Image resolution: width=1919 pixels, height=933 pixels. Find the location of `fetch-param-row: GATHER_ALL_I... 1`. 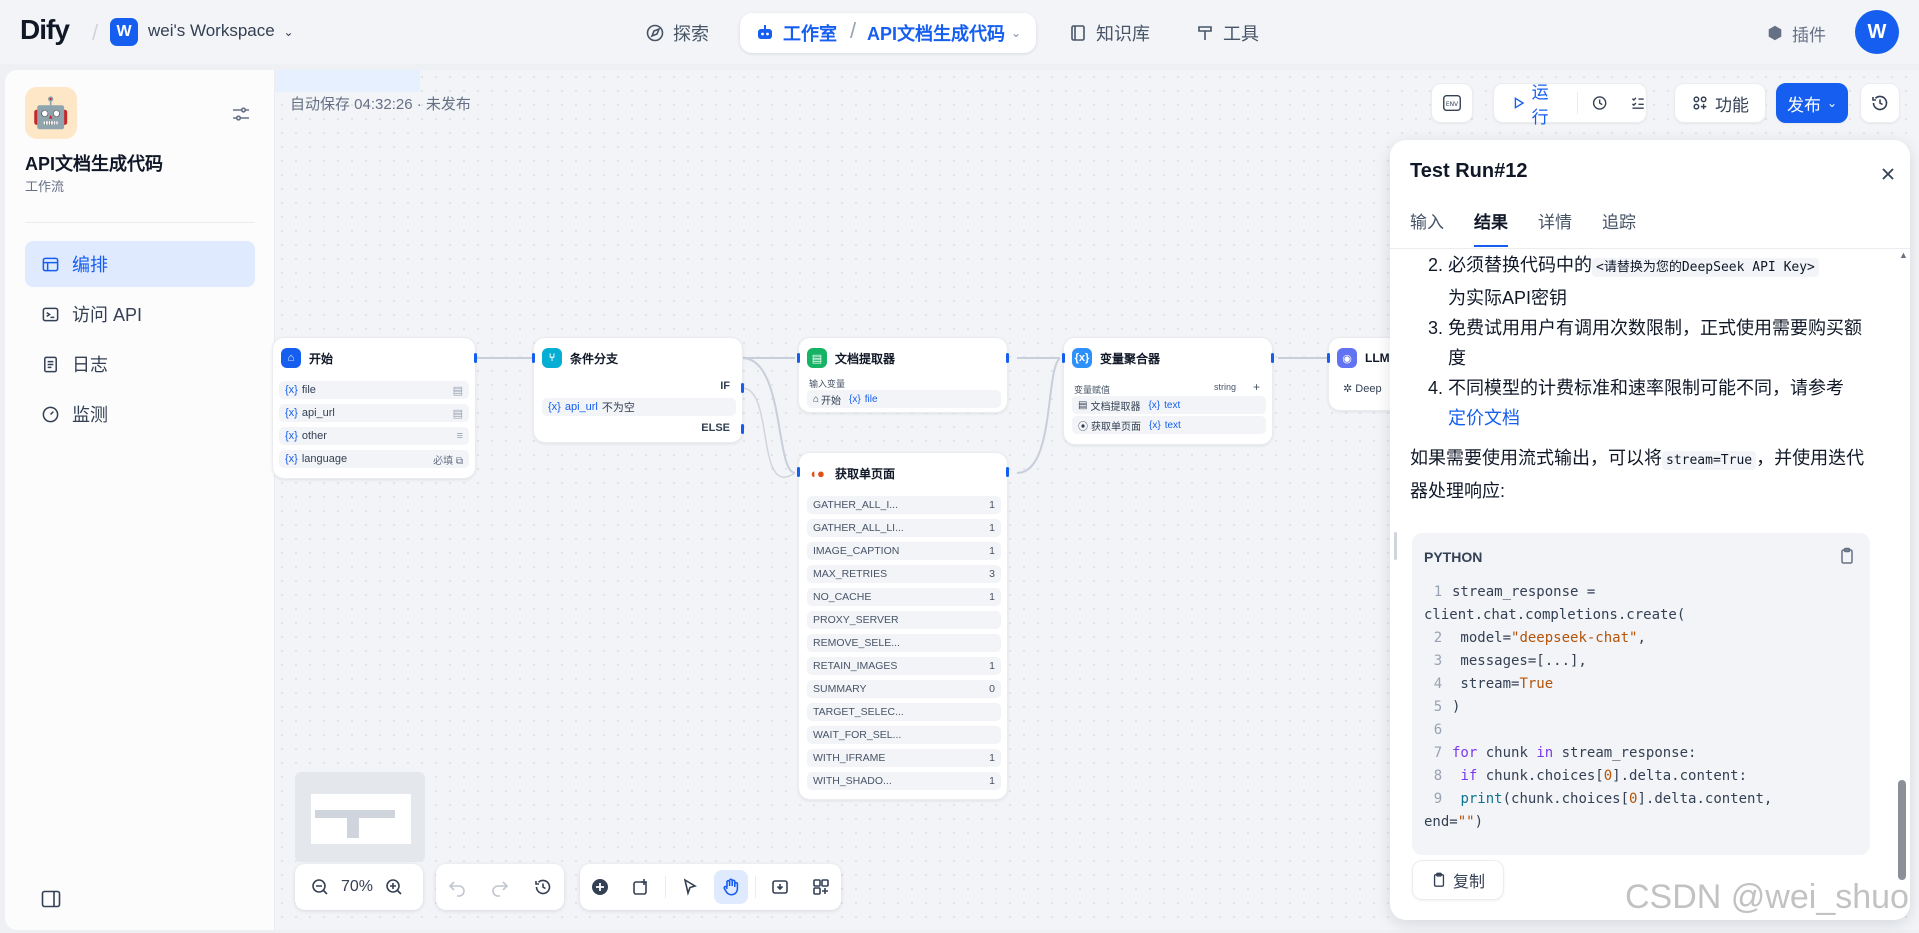

fetch-param-row: GATHER_ALL_I... 1 is located at coordinates (904, 505).